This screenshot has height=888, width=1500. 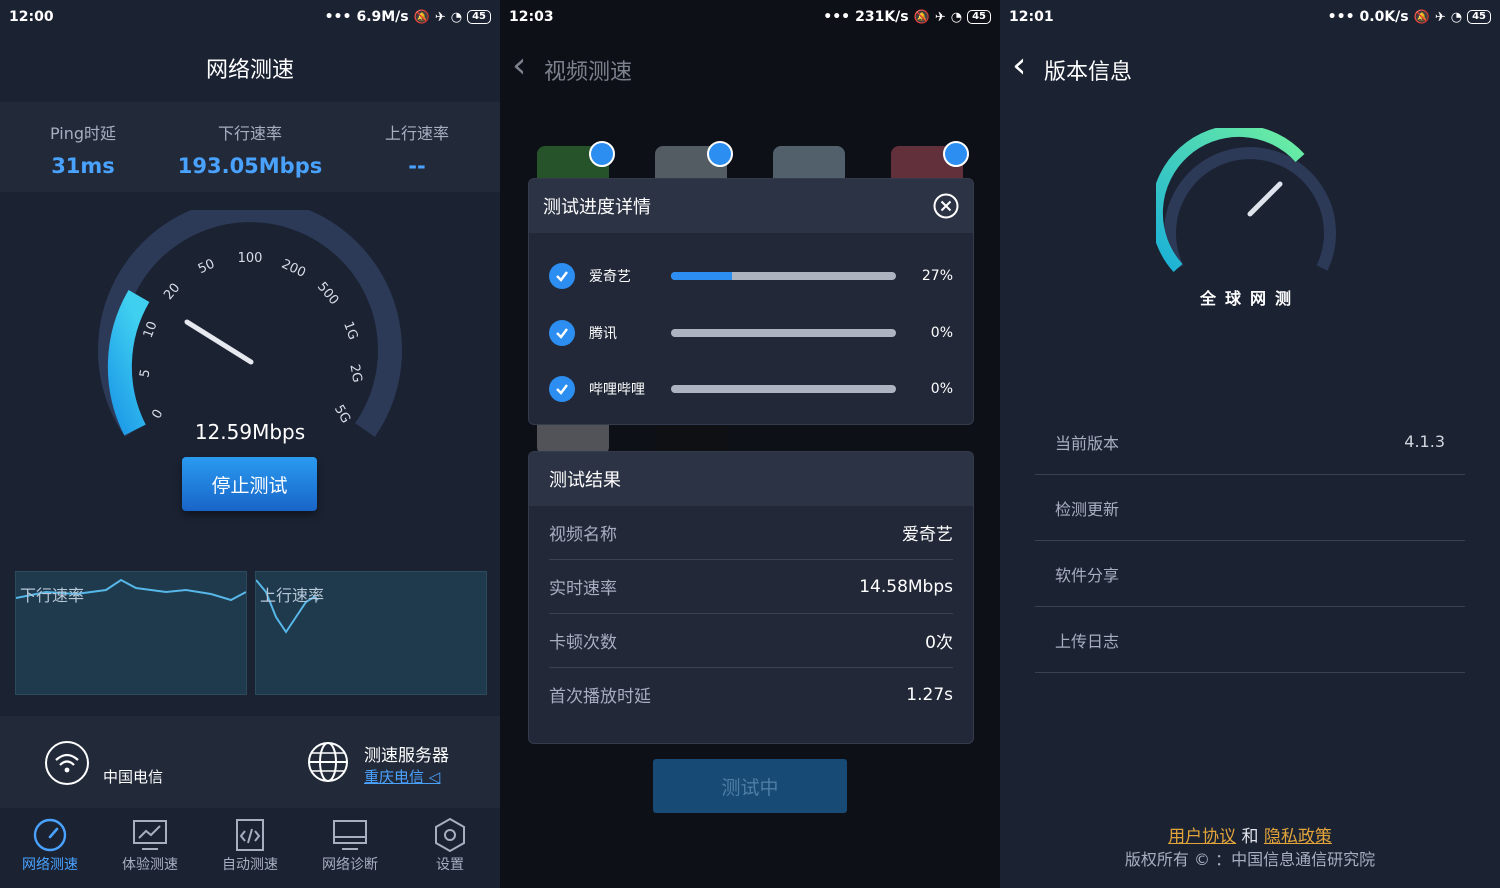 What do you see at coordinates (751, 206) in the screenshot?
I see `progress-card-title: 测试进度详情` at bounding box center [751, 206].